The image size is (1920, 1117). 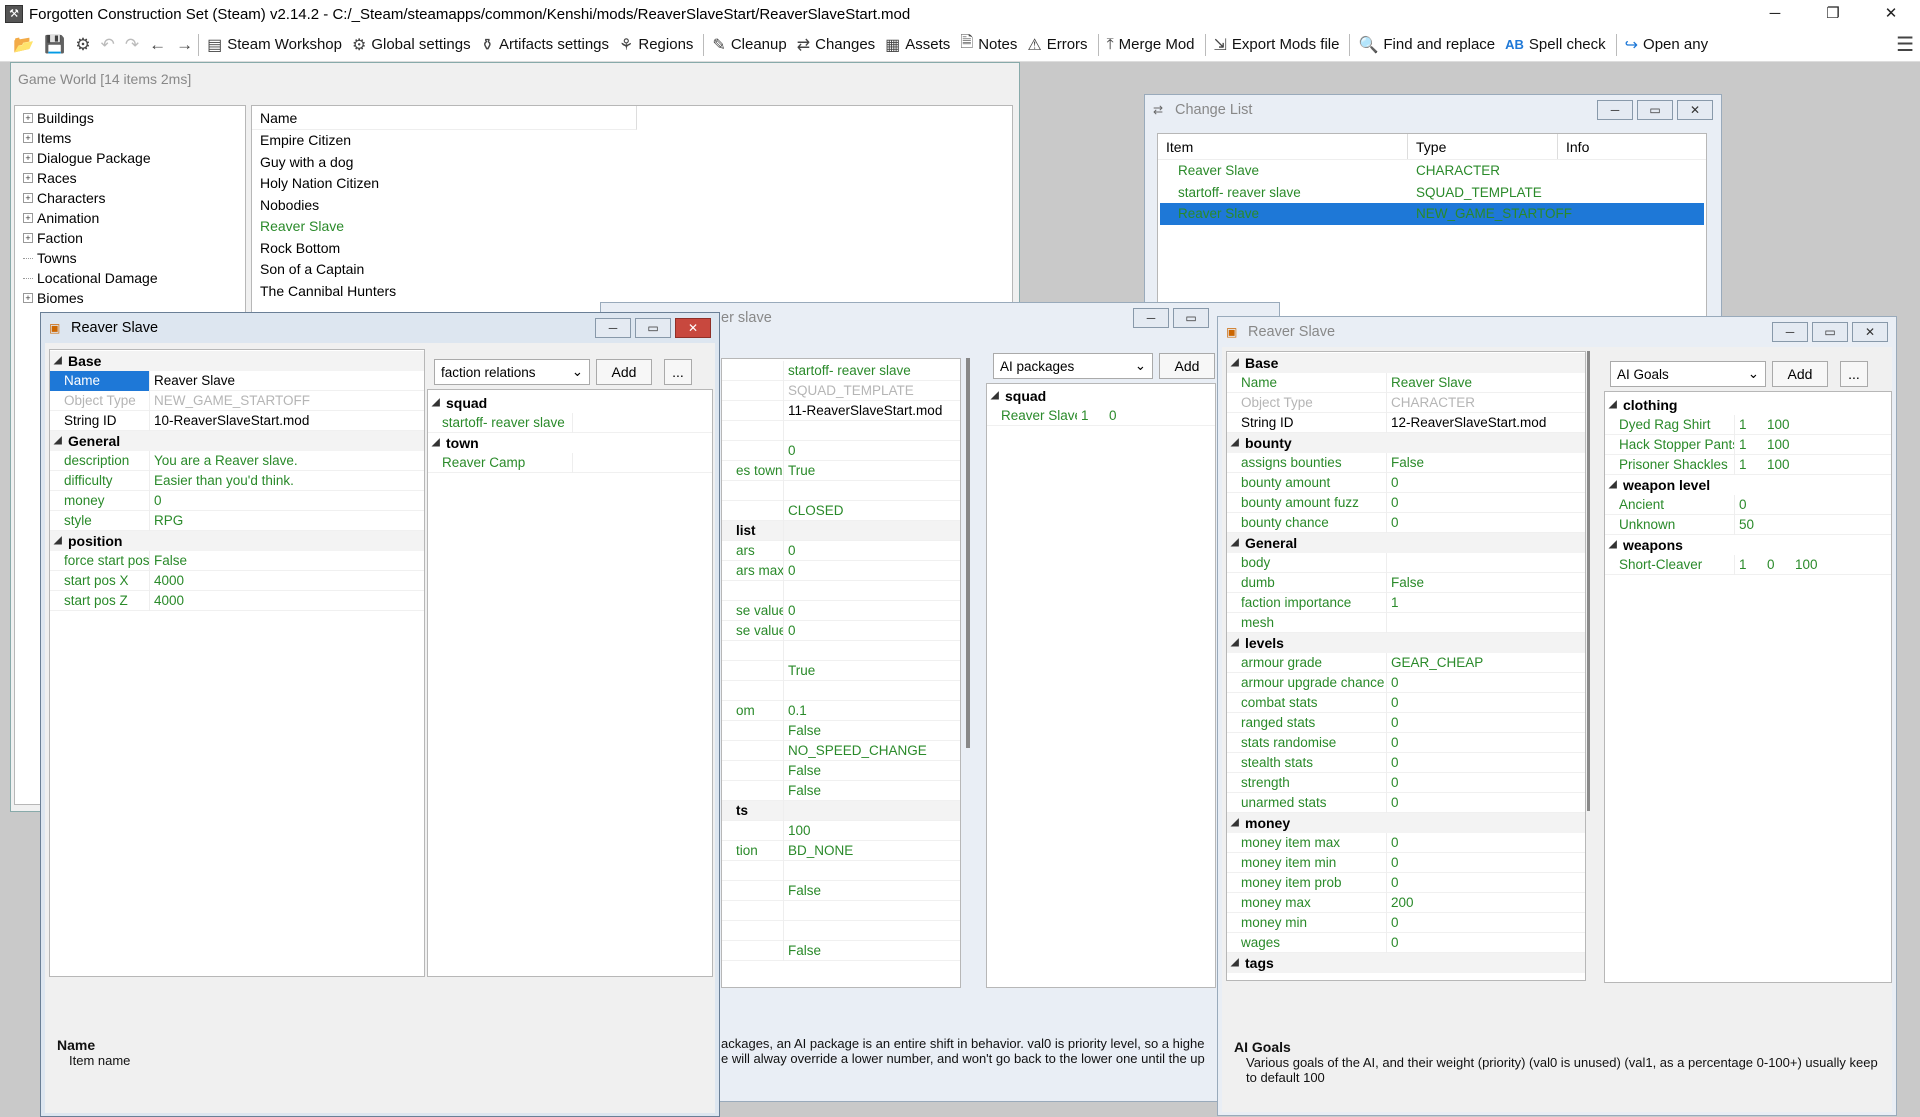 I want to click on column-header: Item, so click(x=1283, y=146).